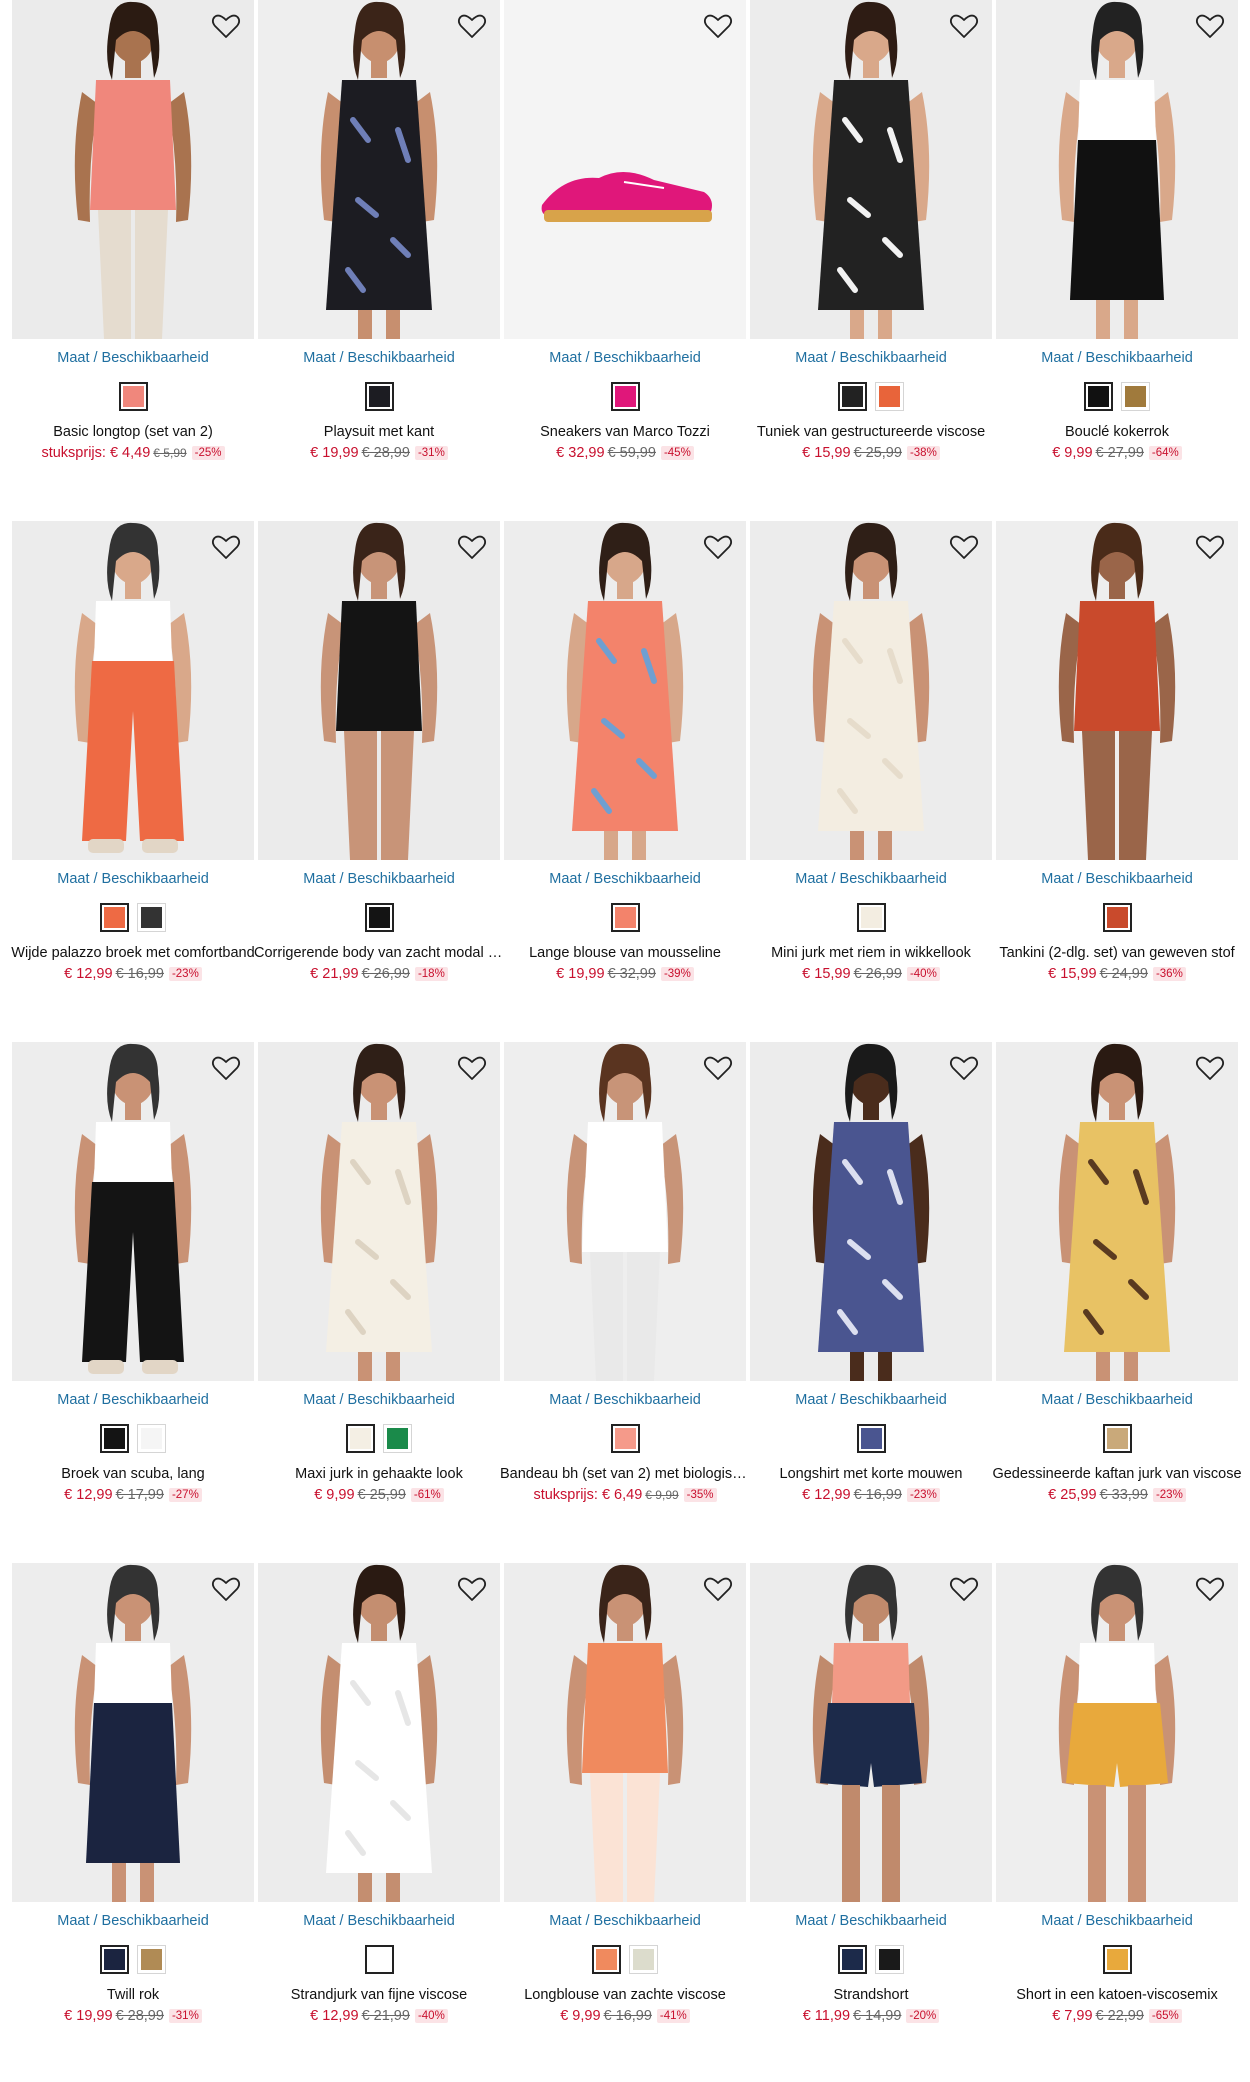  Describe the element at coordinates (133, 953) in the screenshot. I see `product-title: Wijde palazzo broek met comfortband` at that location.